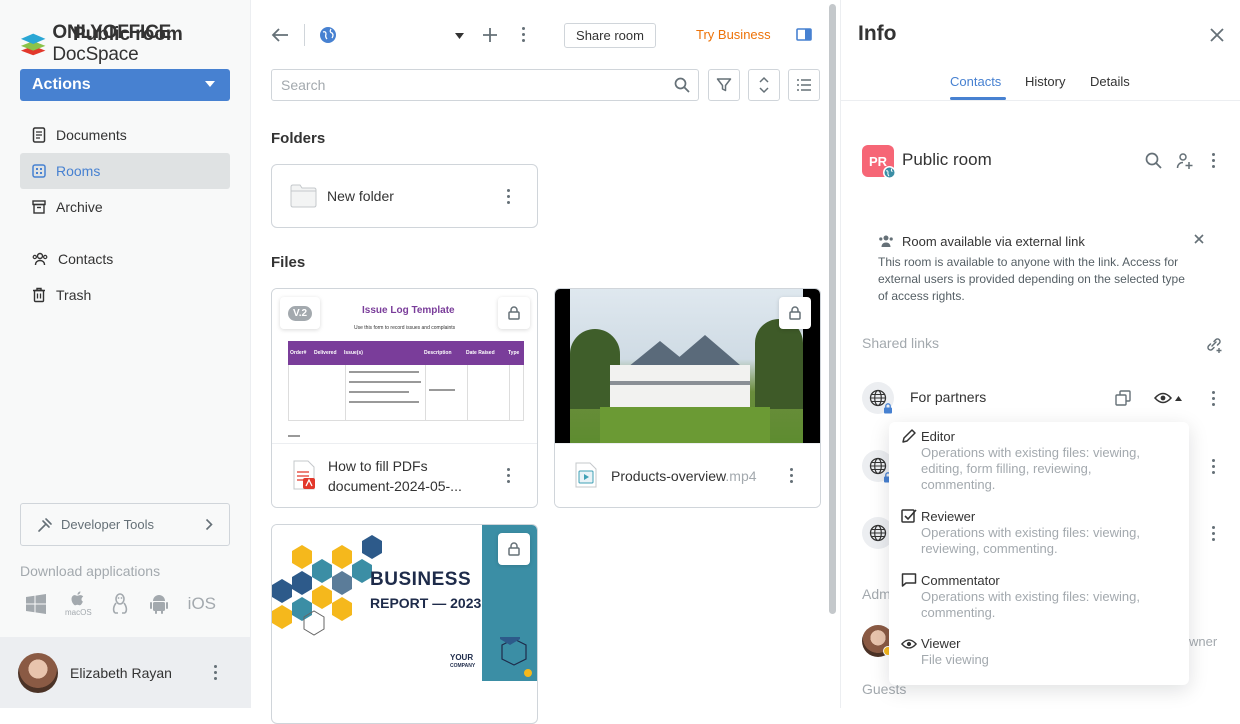  Describe the element at coordinates (804, 85) in the screenshot. I see `view-toggle-button` at that location.